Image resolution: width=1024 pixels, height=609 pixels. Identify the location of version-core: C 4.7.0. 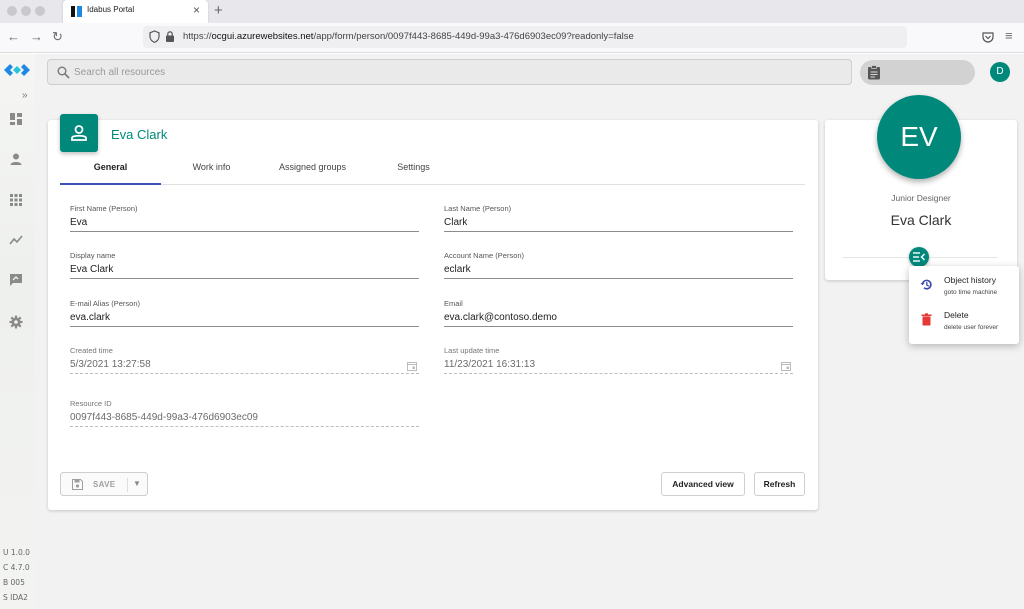
(16, 567).